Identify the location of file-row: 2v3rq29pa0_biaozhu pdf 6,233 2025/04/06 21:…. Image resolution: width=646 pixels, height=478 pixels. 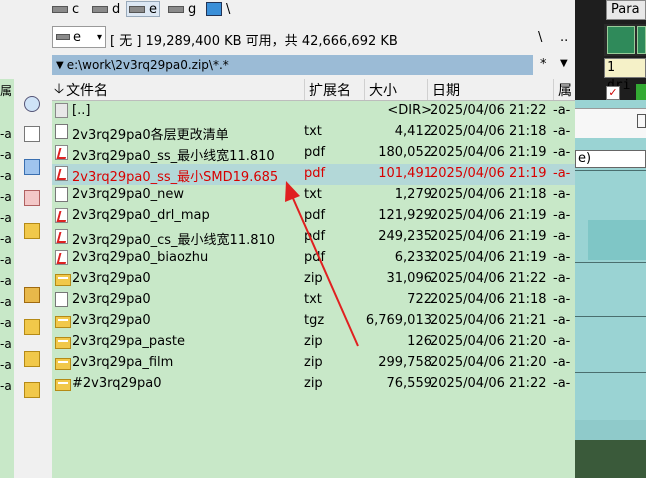
(313, 258).